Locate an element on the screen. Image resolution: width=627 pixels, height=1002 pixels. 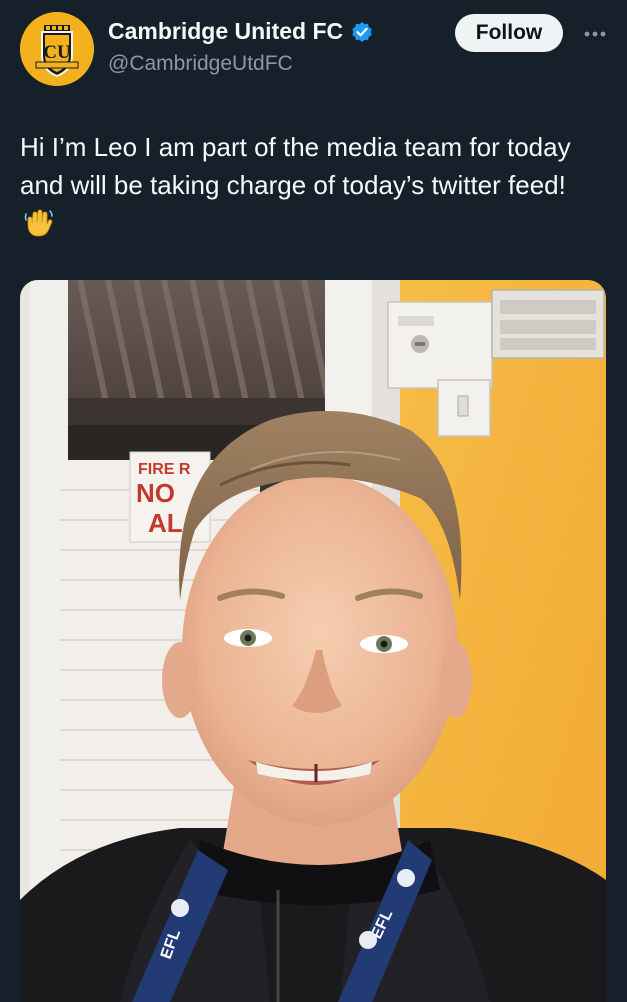
sign-line-2: NO is located at coordinates (155, 493).